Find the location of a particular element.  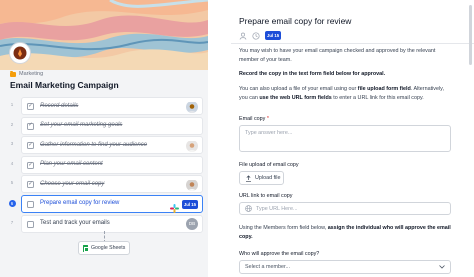

scrollbar is located at coordinates (470, 35).